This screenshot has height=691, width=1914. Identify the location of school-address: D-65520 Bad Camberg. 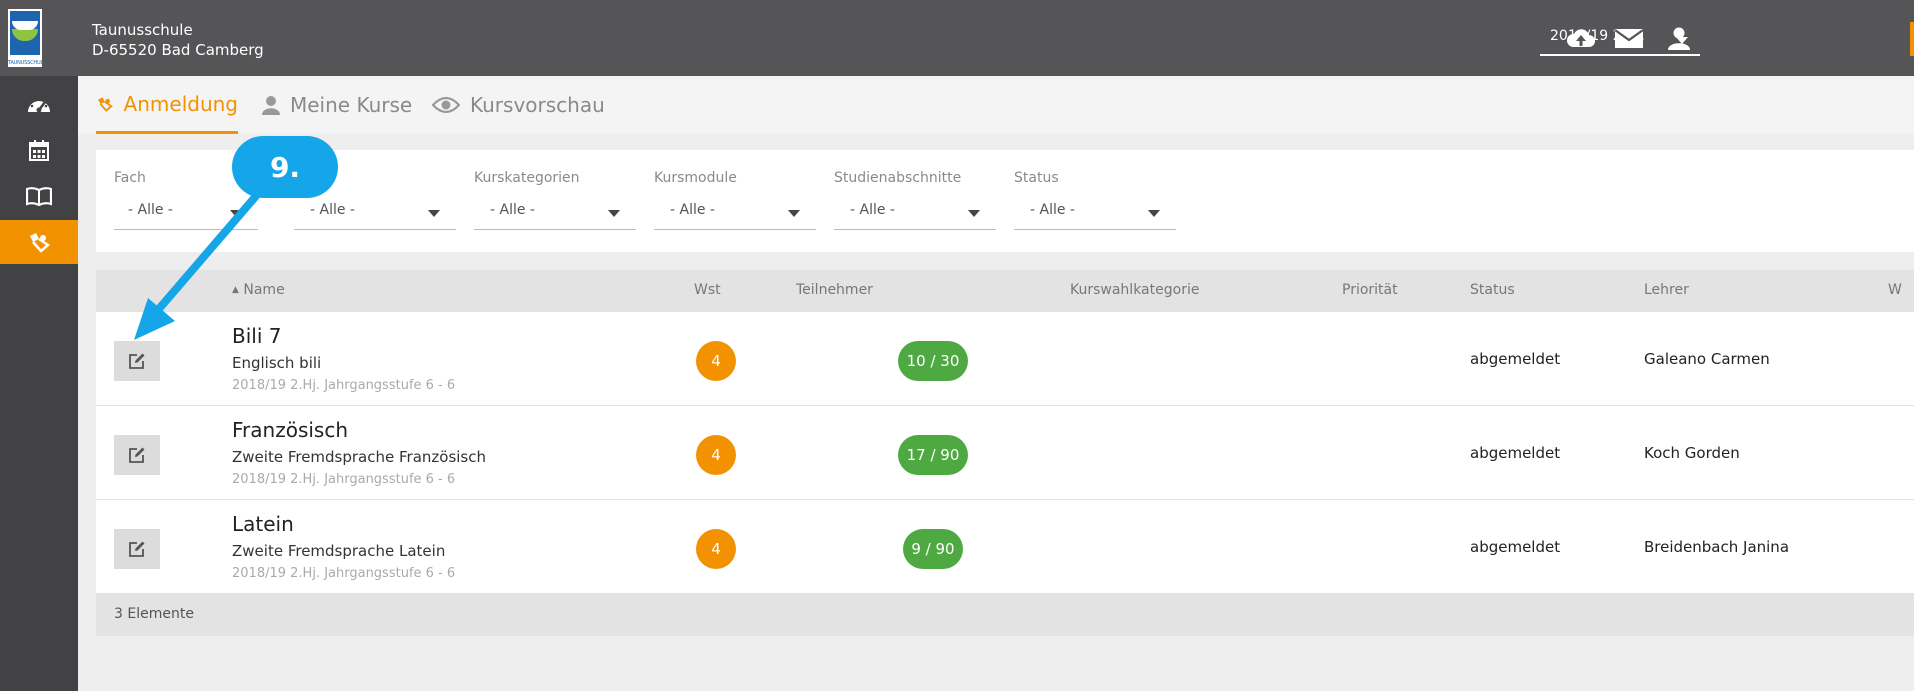
(178, 50).